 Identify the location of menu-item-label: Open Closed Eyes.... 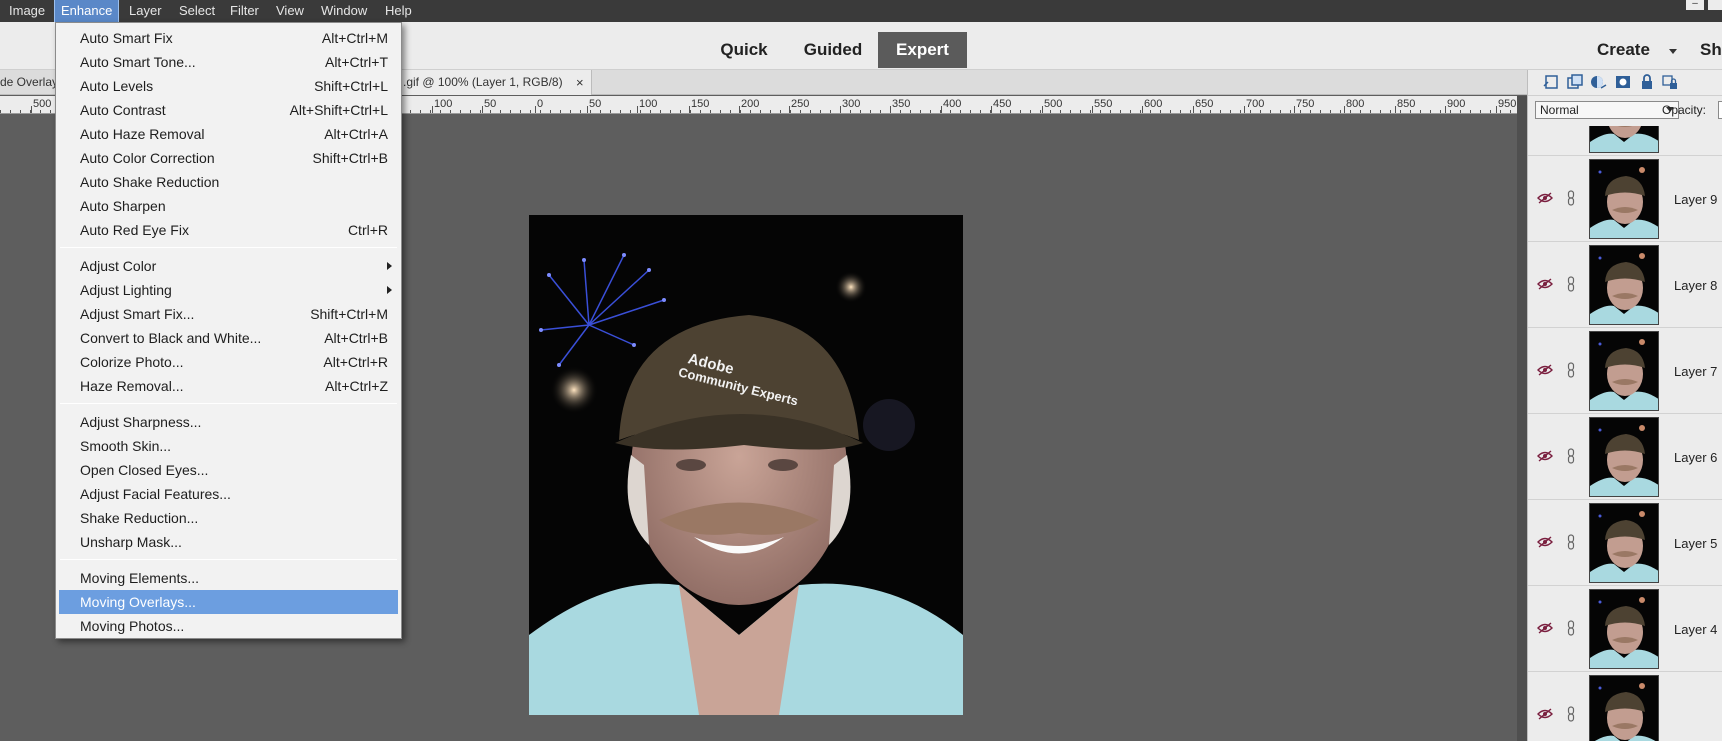
(144, 470).